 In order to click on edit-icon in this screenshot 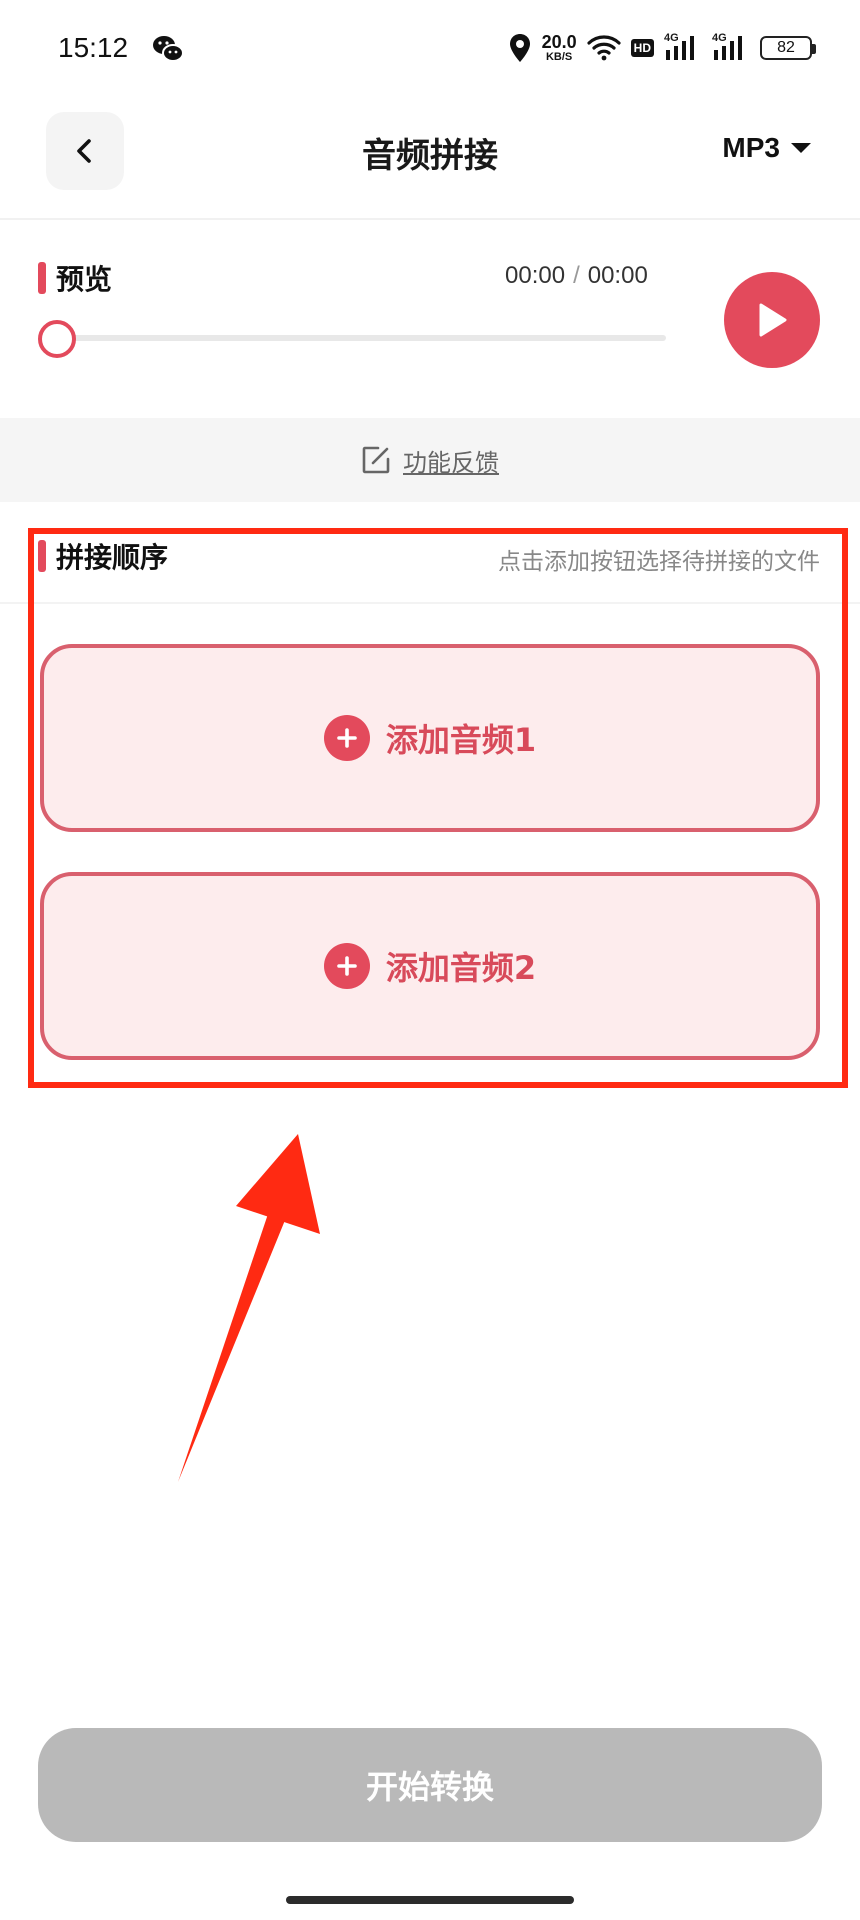, I will do `click(376, 460)`.